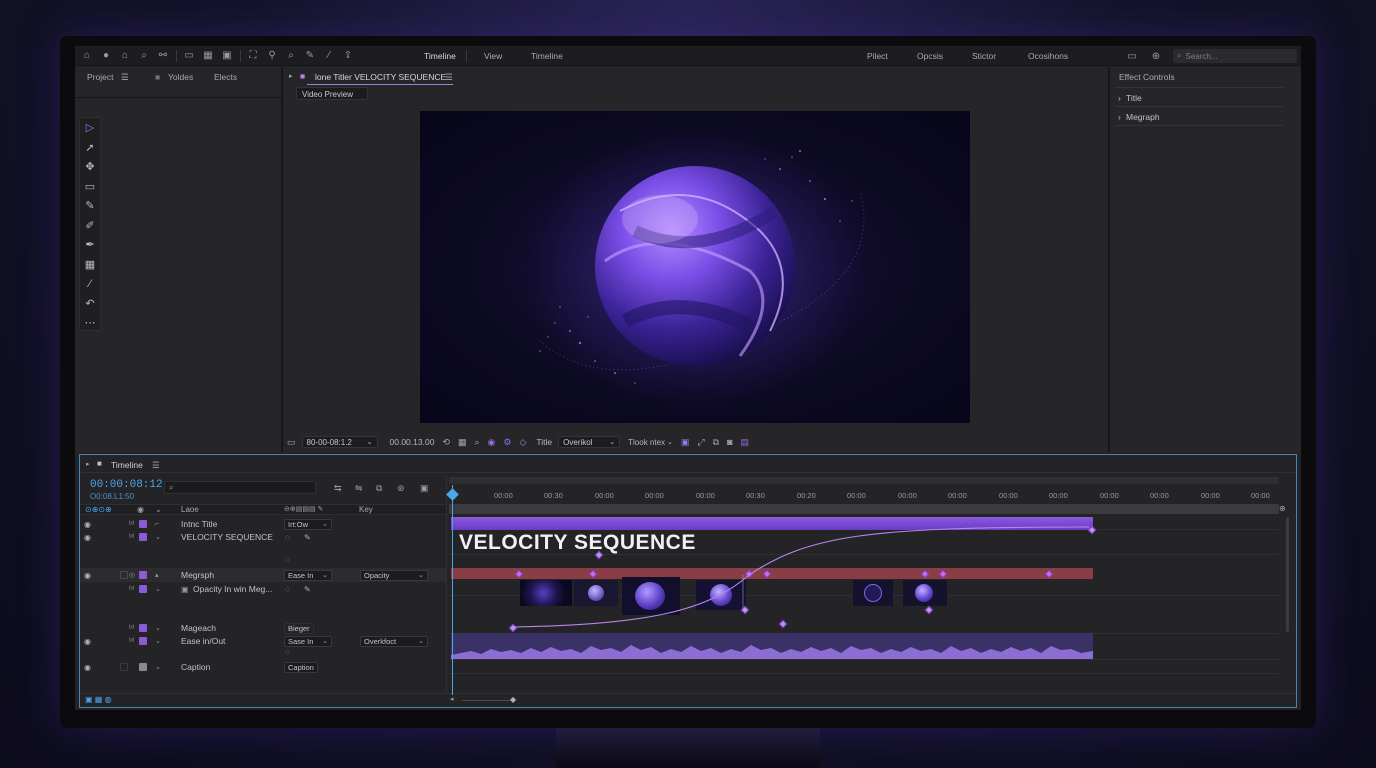 This screenshot has width=1376, height=768. I want to click on graph-editor-icon: ⇋, so click(359, 488).